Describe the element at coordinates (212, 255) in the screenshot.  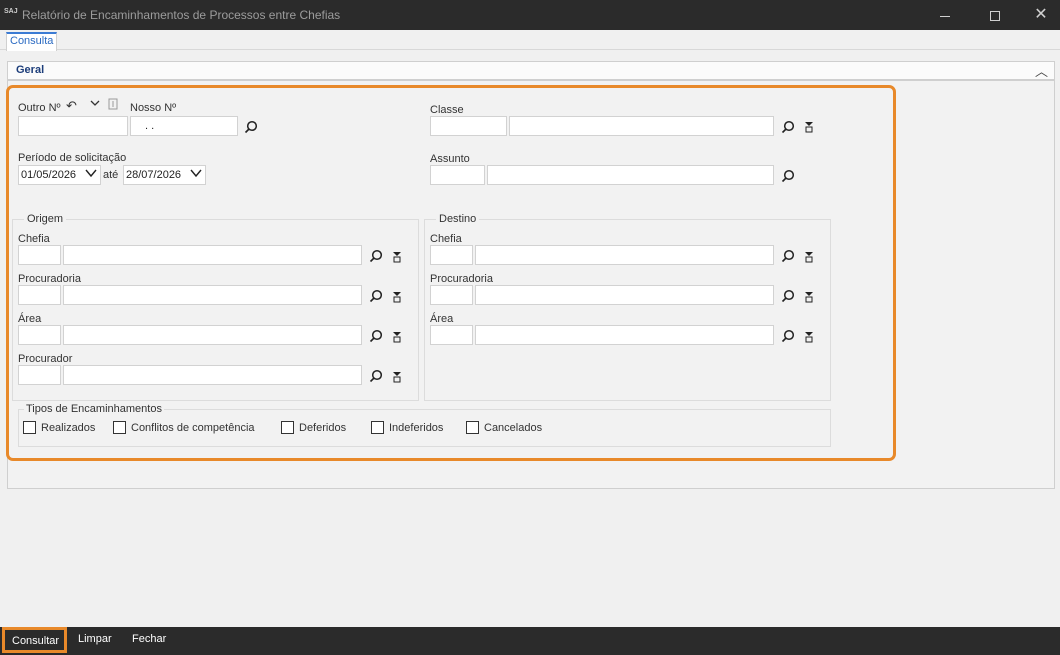
I see `origem-chefia-description-input` at that location.